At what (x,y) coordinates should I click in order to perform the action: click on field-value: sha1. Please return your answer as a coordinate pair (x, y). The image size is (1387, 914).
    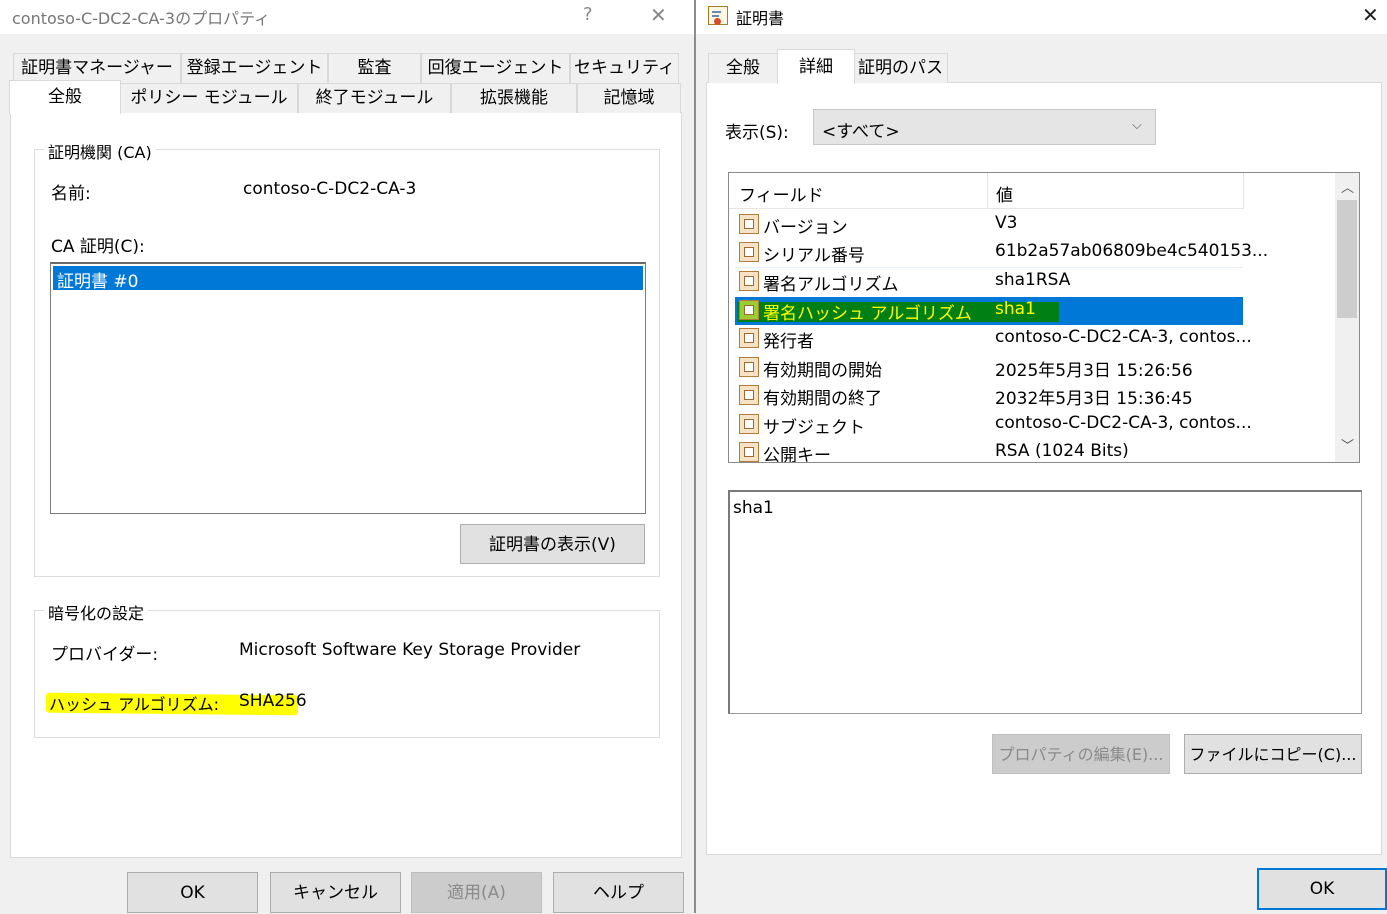
    Looking at the image, I should click on (1015, 309).